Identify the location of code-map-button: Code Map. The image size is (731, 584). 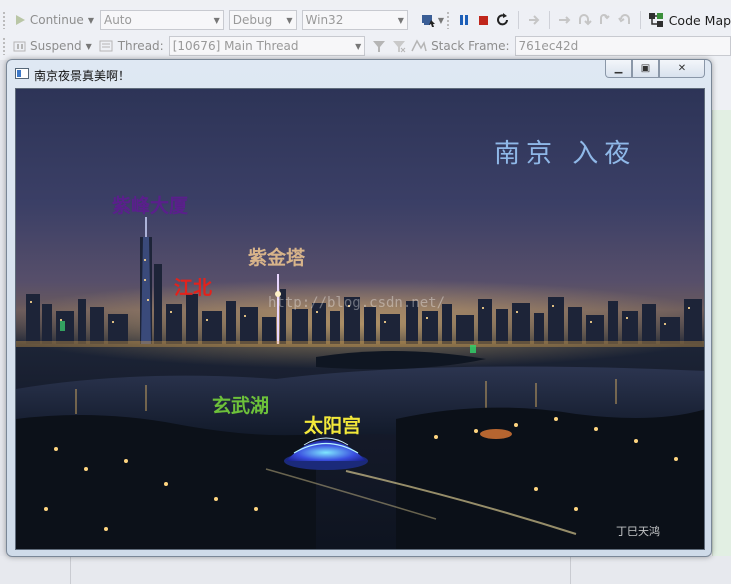
(688, 20).